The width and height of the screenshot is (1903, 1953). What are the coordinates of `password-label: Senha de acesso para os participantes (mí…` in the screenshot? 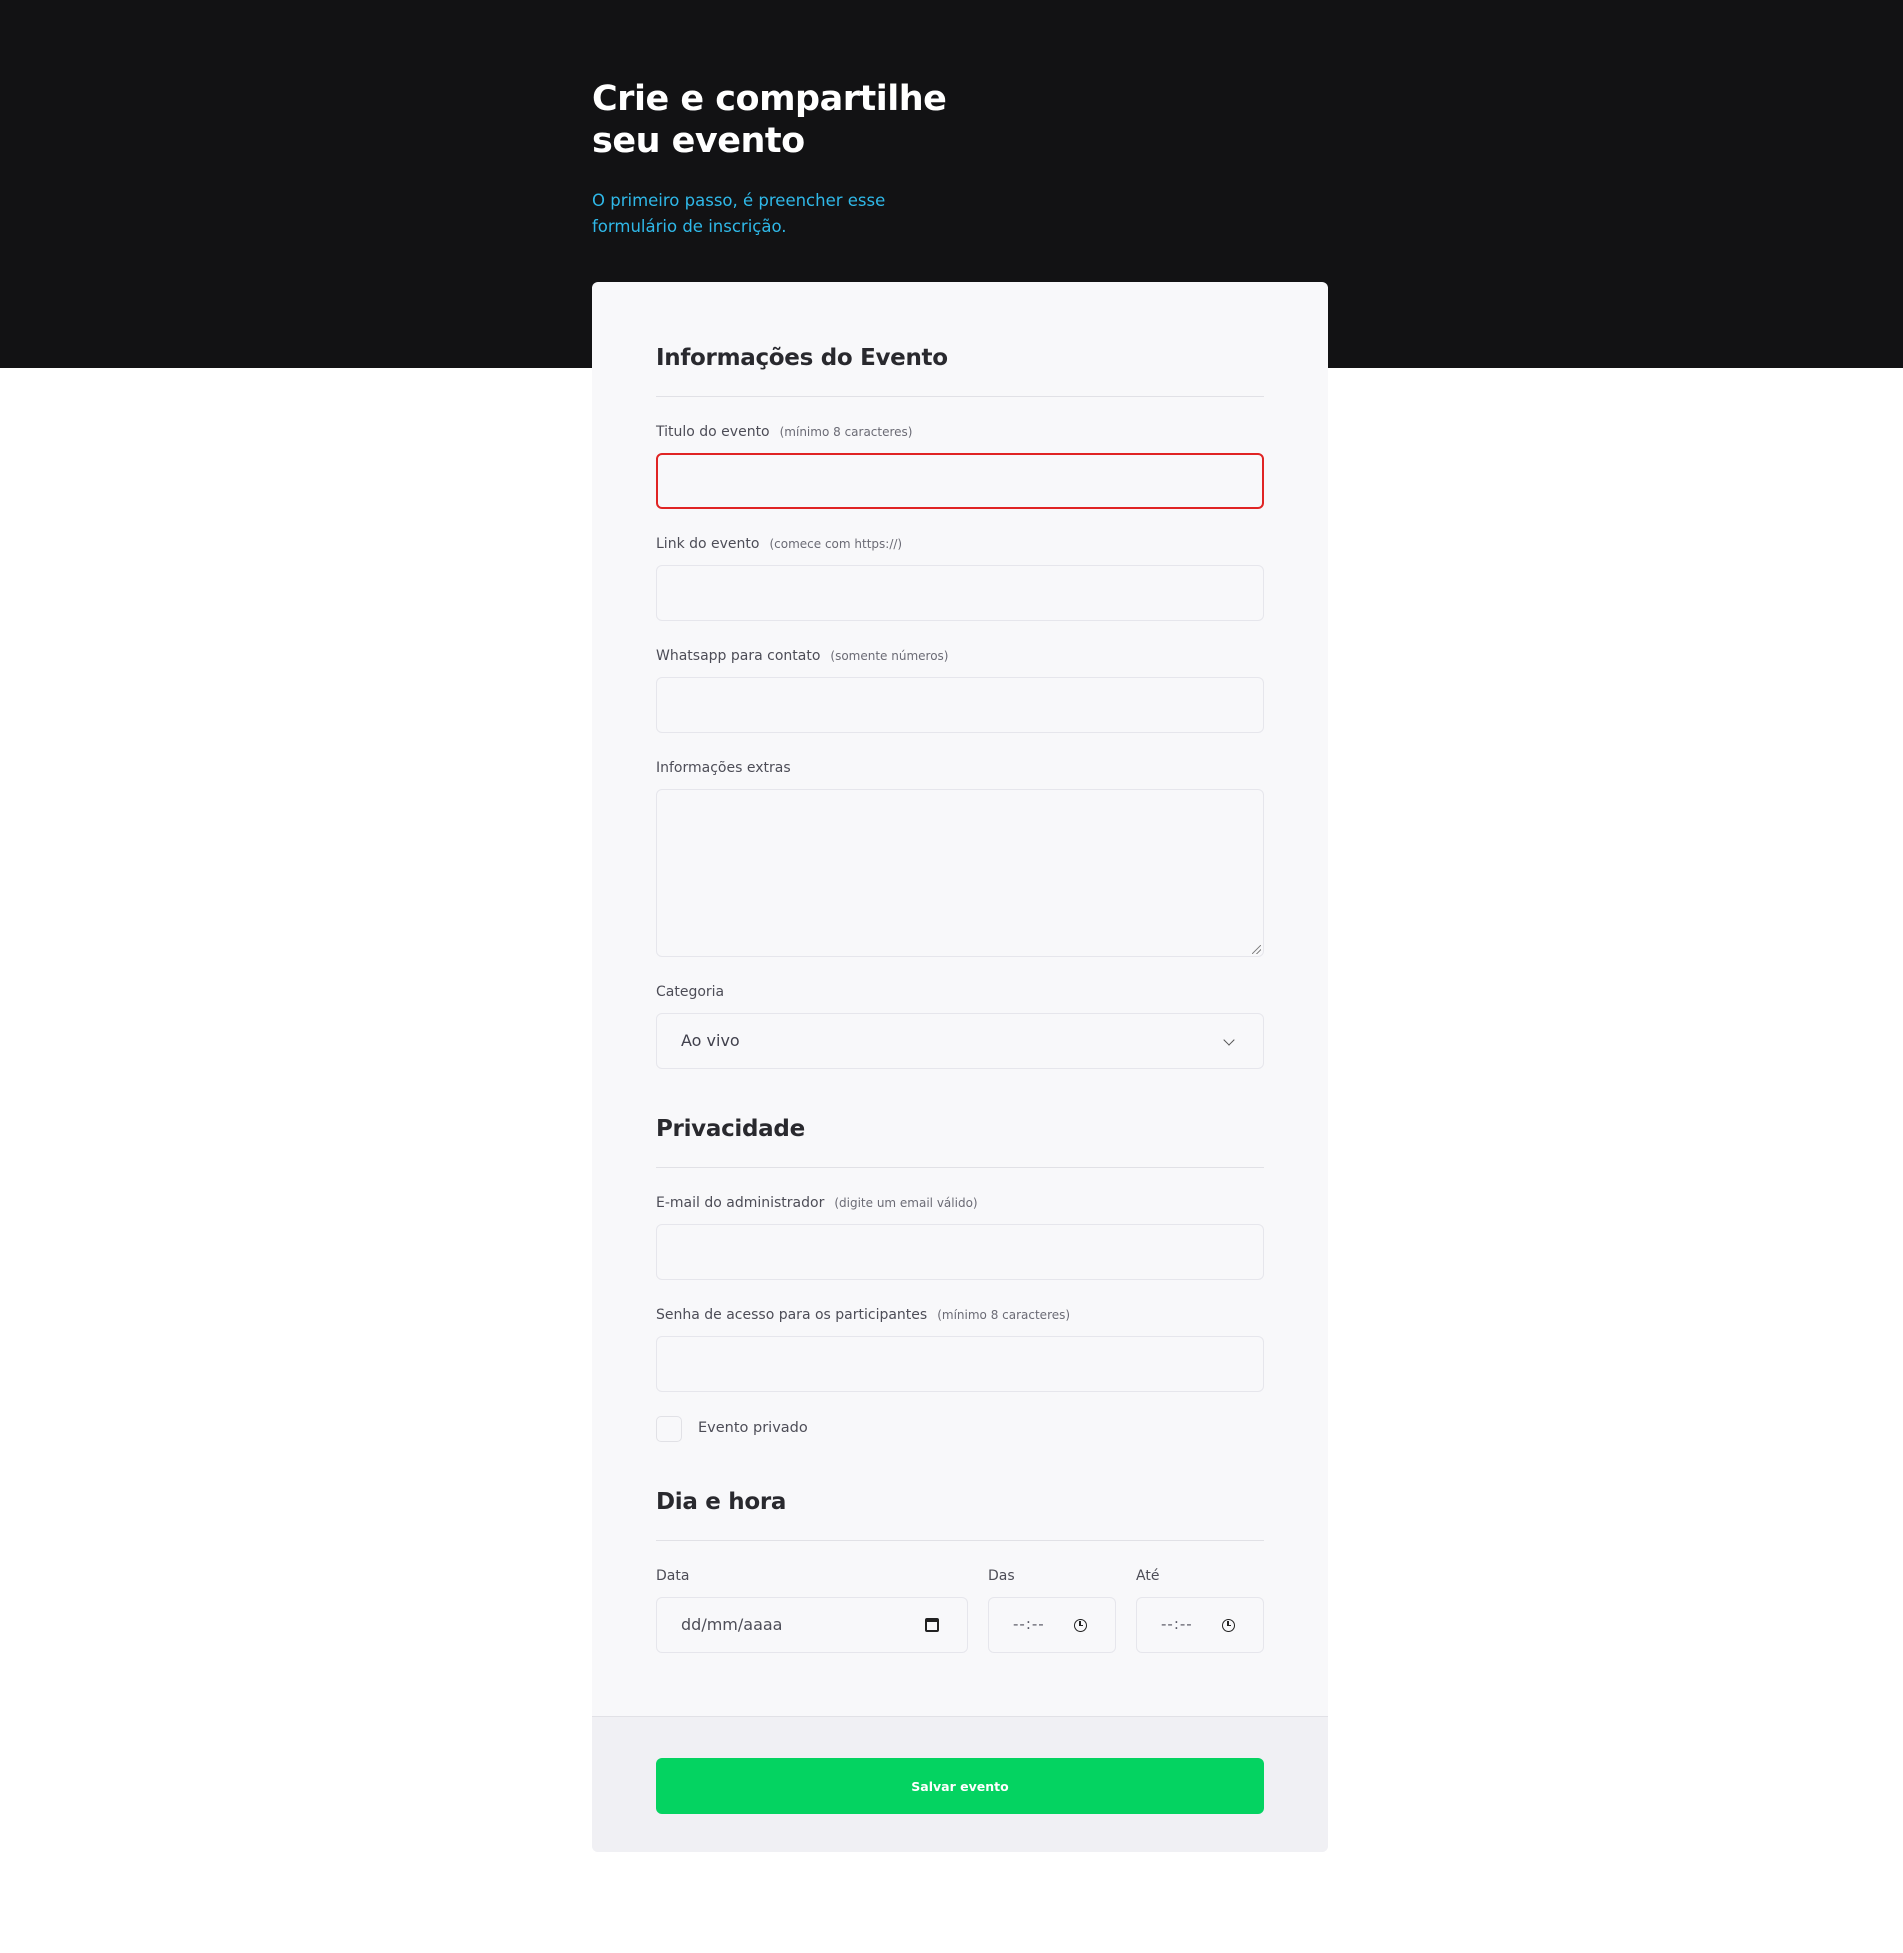 It's located at (863, 1315).